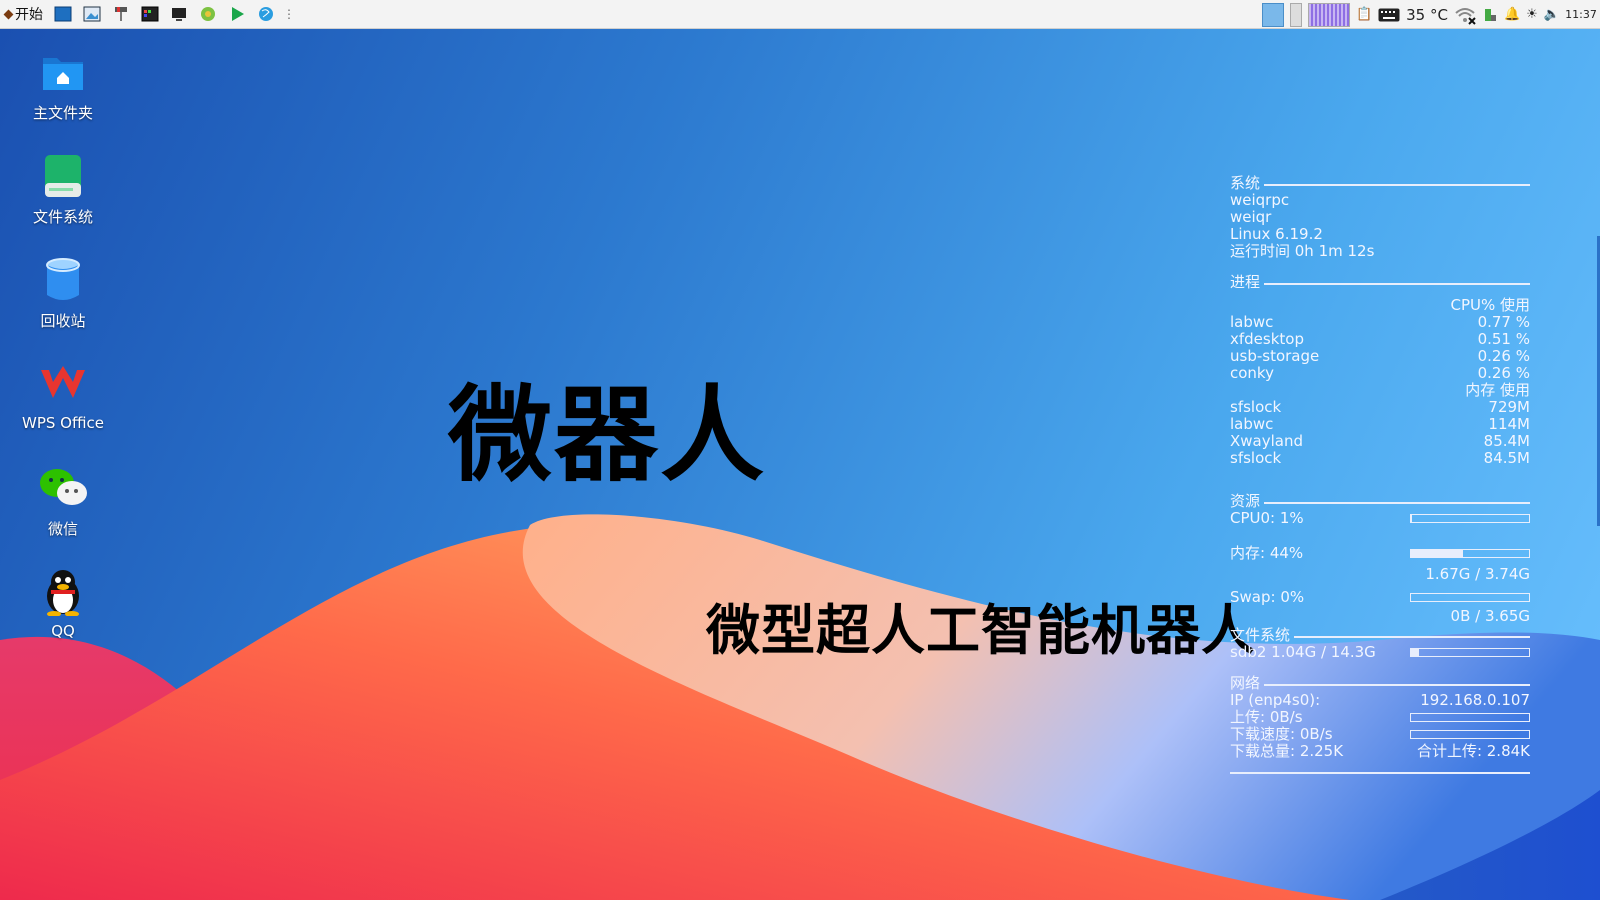 The height and width of the screenshot is (900, 1600). What do you see at coordinates (1470, 553) in the screenshot?
I see `memory-usage-bar` at bounding box center [1470, 553].